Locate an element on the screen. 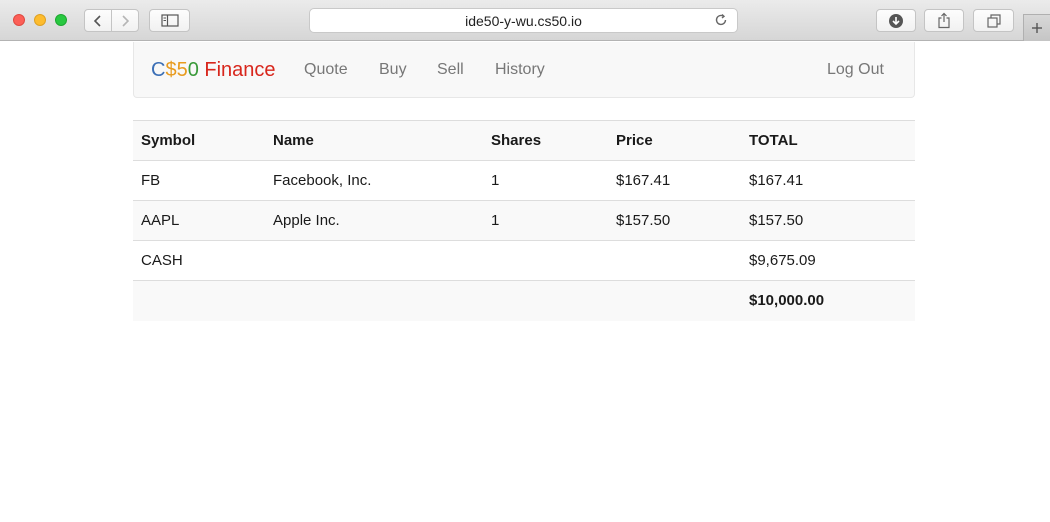  nav-link-logout: Log Out is located at coordinates (855, 70).